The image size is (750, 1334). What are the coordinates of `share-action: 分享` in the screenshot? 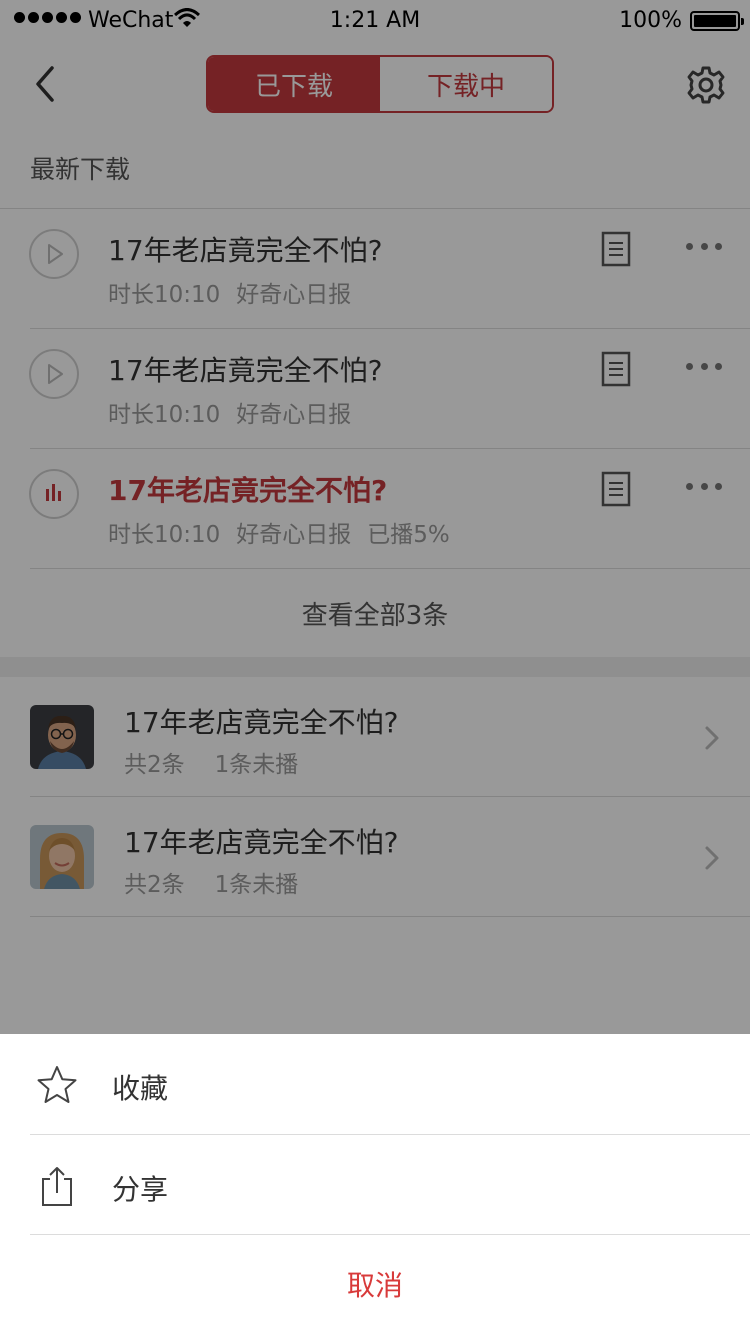 It's located at (375, 1185).